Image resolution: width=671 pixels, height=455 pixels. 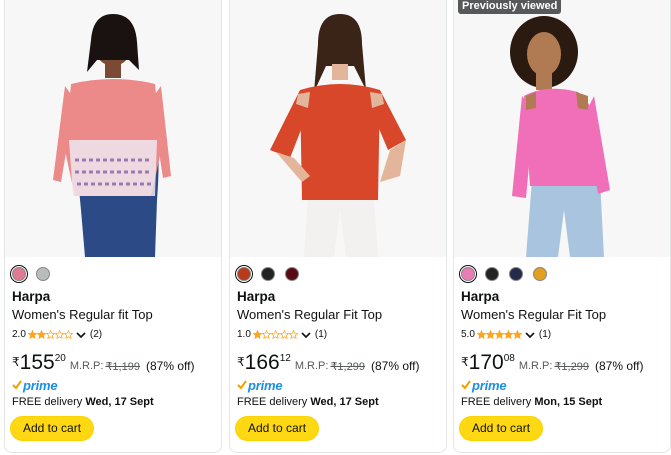 I want to click on delivery-info: FREE delivery Mon, 15 Sept, so click(x=531, y=402).